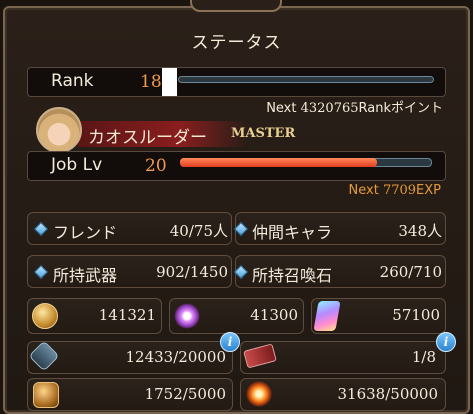 The height and width of the screenshot is (414, 473). Describe the element at coordinates (176, 357) in the screenshot. I see `stamina-value: 12433/20000` at that location.